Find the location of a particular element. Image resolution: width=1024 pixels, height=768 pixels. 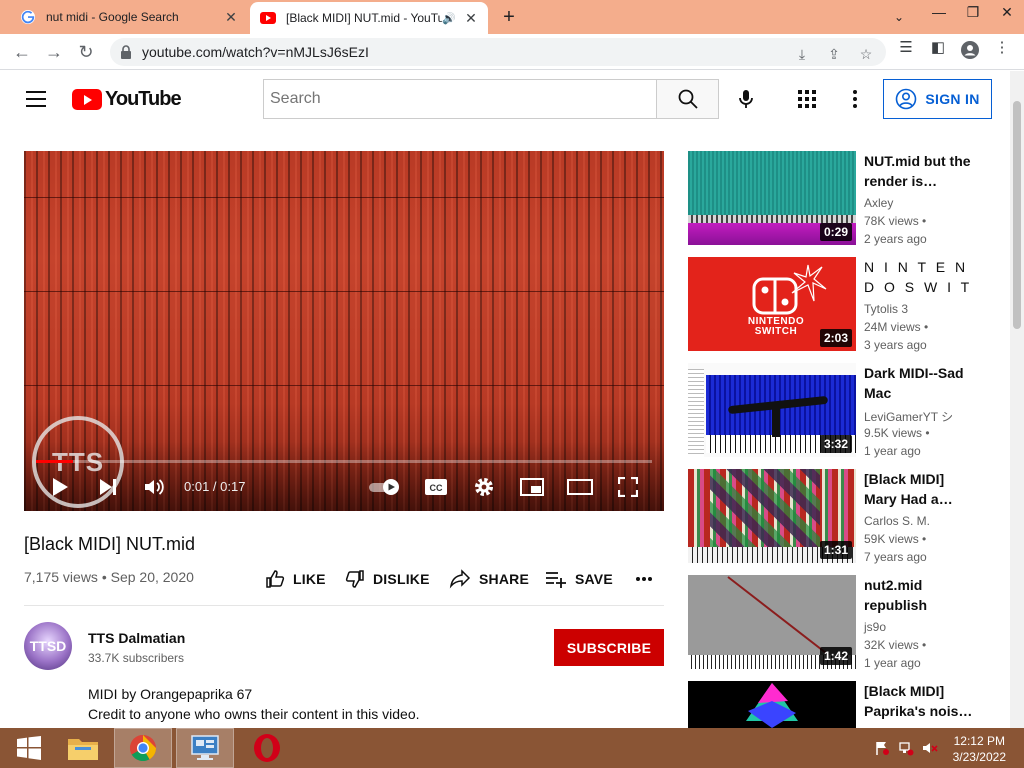

account-circle-icon is located at coordinates (906, 99).